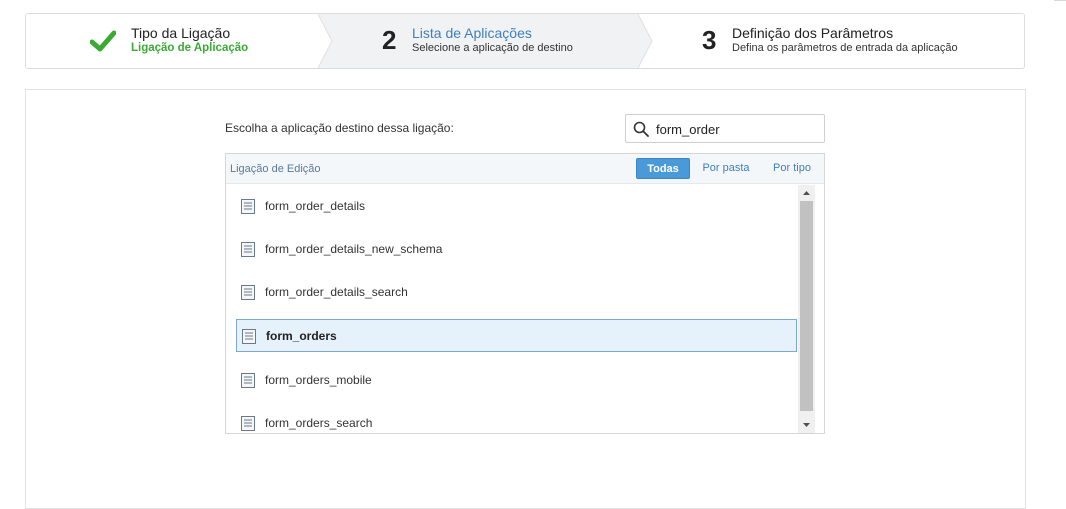 Image resolution: width=1066 pixels, height=509 pixels. I want to click on list-item-label: form_order_details_search, so click(336, 292).